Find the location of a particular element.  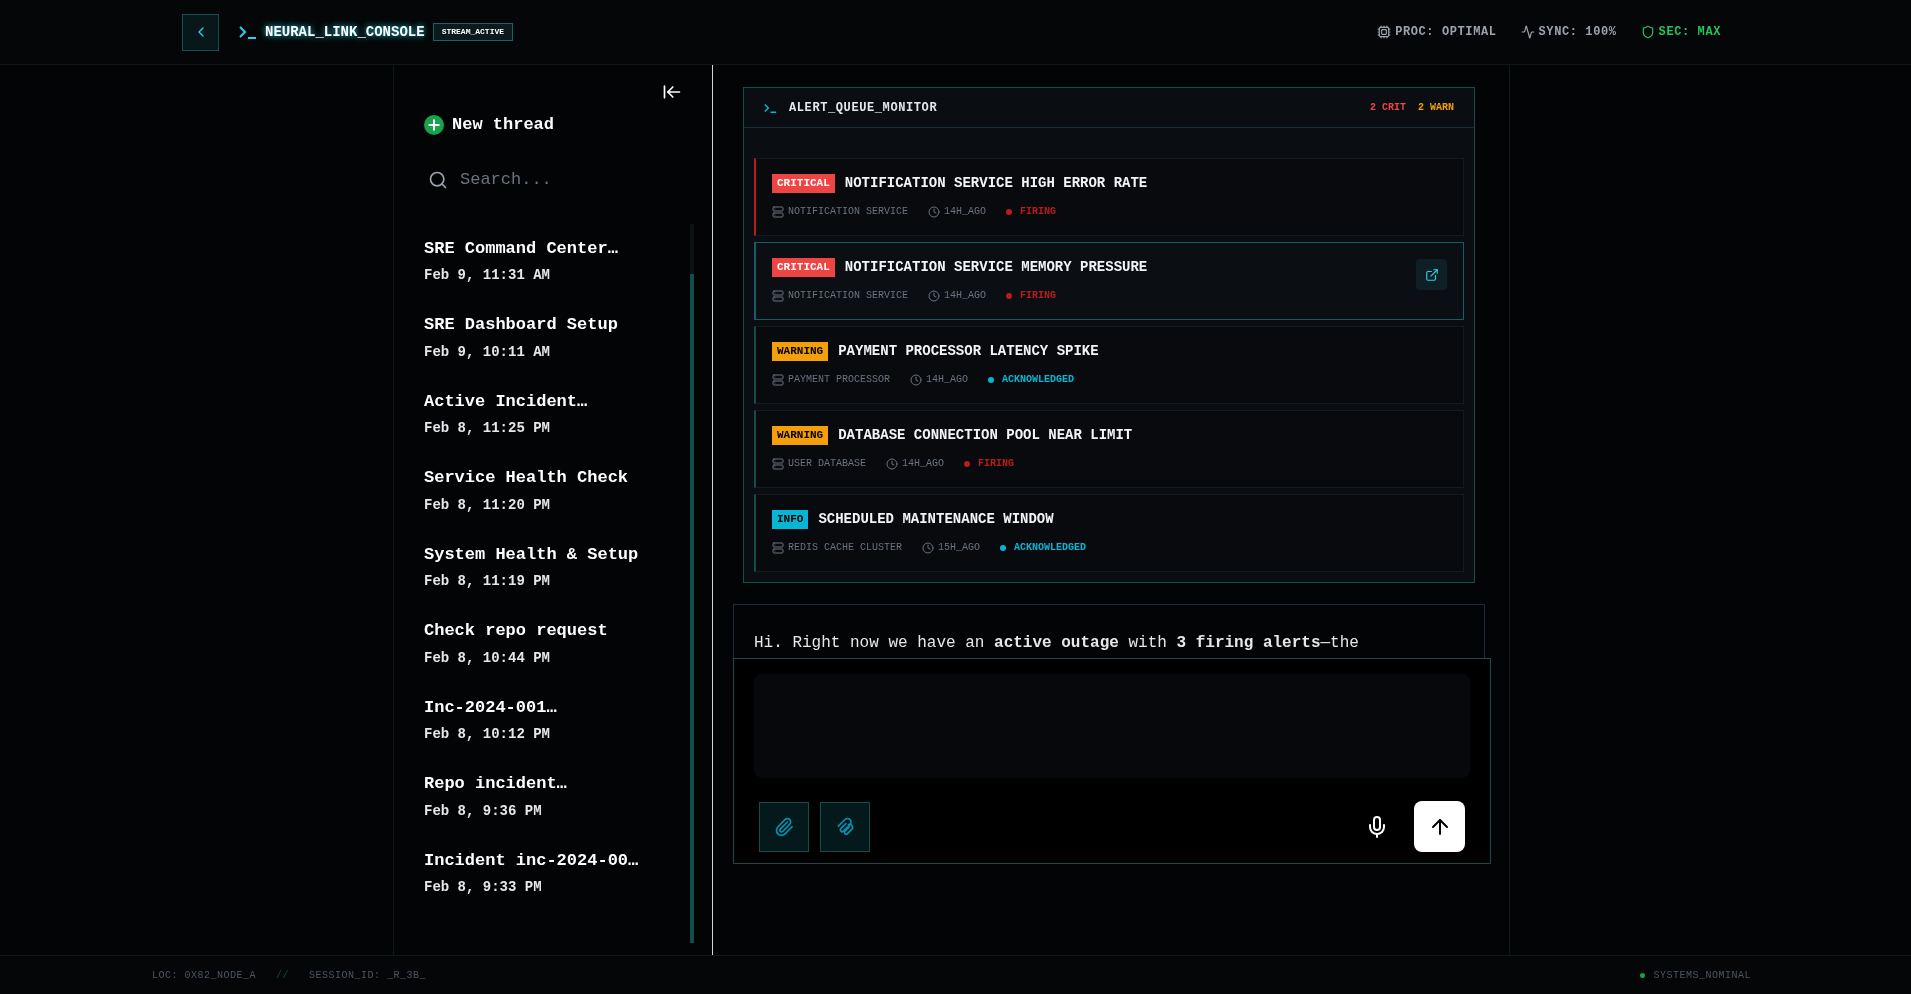

system-status: SYSTEMS_NOMINAL is located at coordinates (1702, 975).